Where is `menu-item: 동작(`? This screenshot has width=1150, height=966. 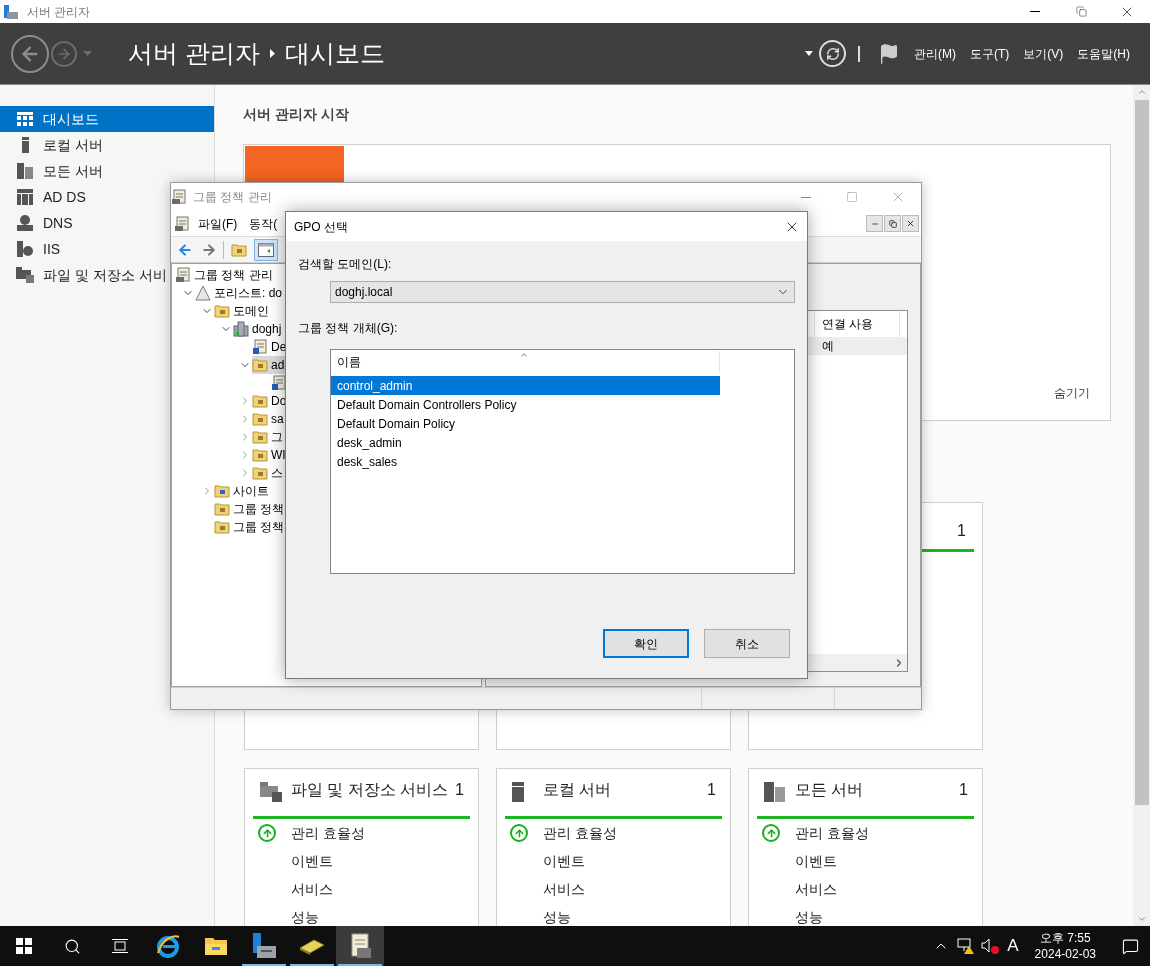
menu-item: 동작( is located at coordinates (263, 223).